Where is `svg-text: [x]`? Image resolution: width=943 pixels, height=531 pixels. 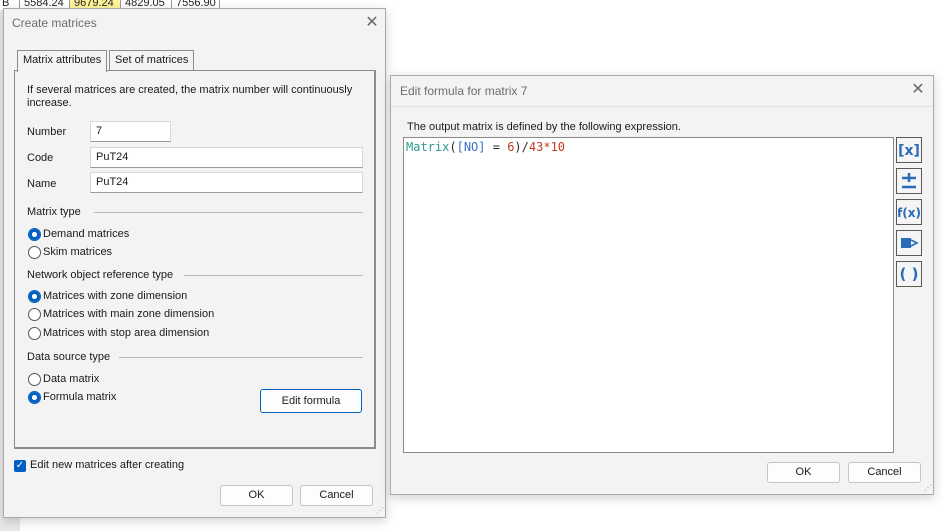 svg-text: [x] is located at coordinates (909, 151).